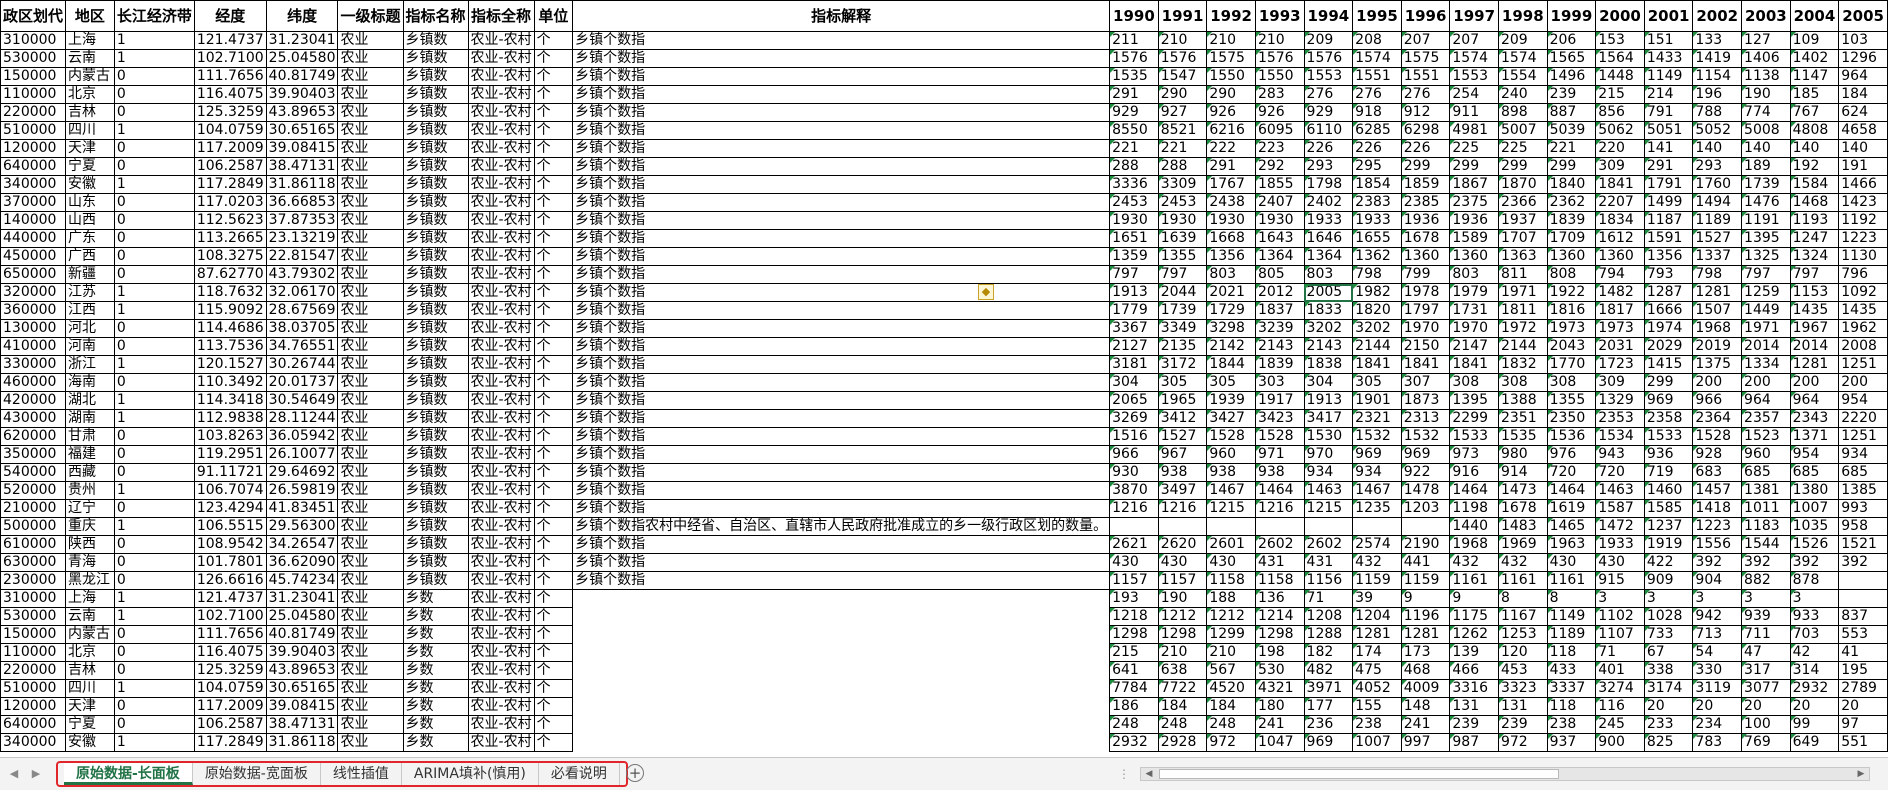  Describe the element at coordinates (1571, 40) in the screenshot. I see `cell-year-value: 206` at that location.